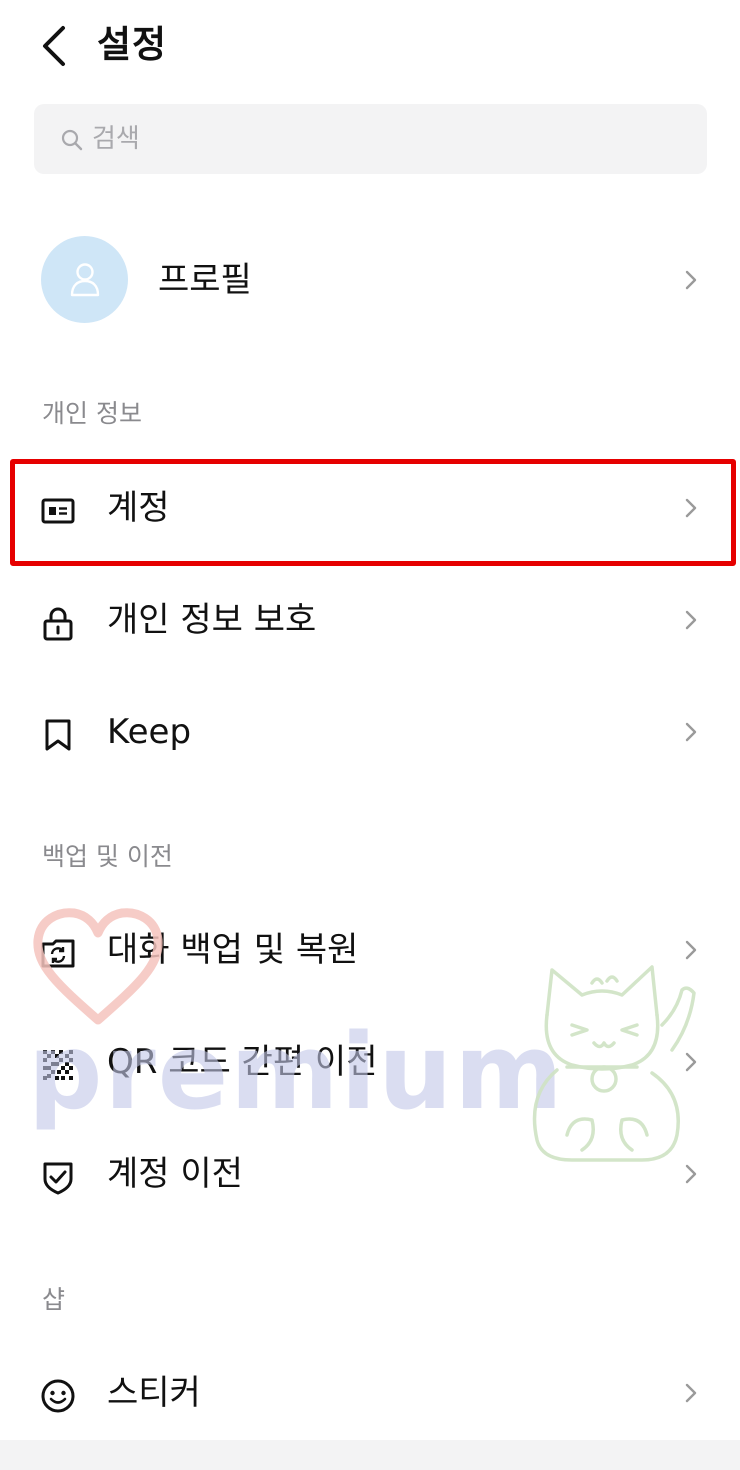  What do you see at coordinates (212, 620) in the screenshot?
I see `menu-item-label: 개인 정보 보호` at bounding box center [212, 620].